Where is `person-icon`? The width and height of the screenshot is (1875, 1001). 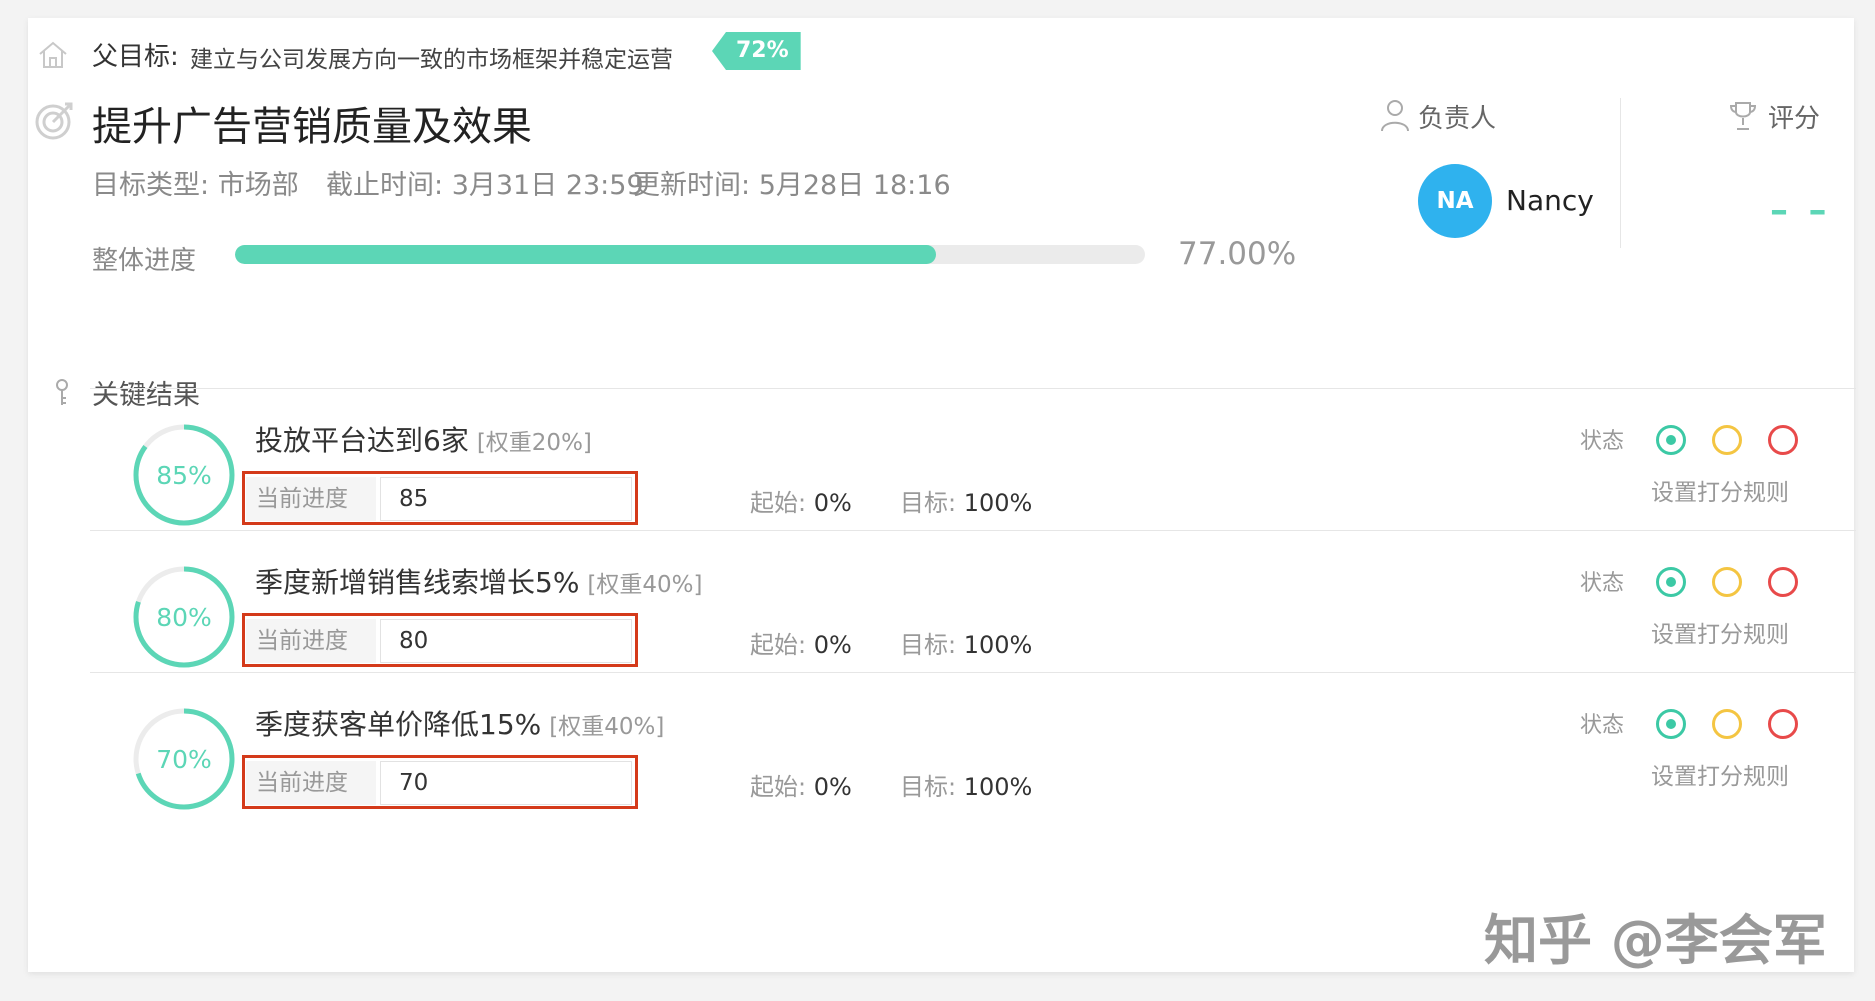
person-icon is located at coordinates (1395, 116).